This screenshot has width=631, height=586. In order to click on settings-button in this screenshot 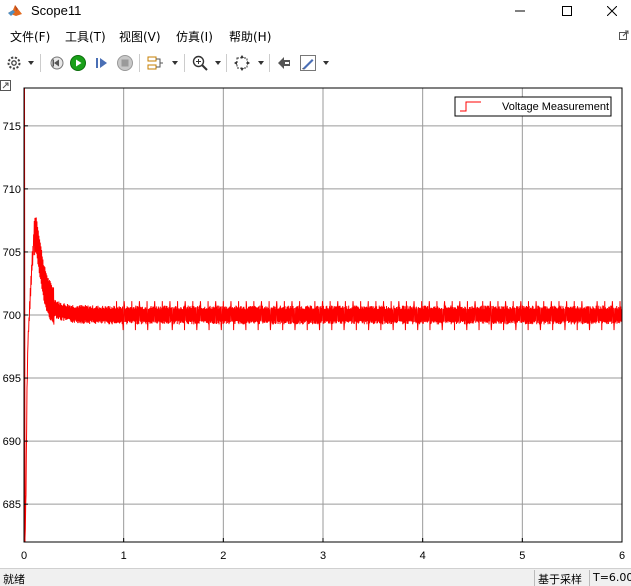, I will do `click(14, 63)`.